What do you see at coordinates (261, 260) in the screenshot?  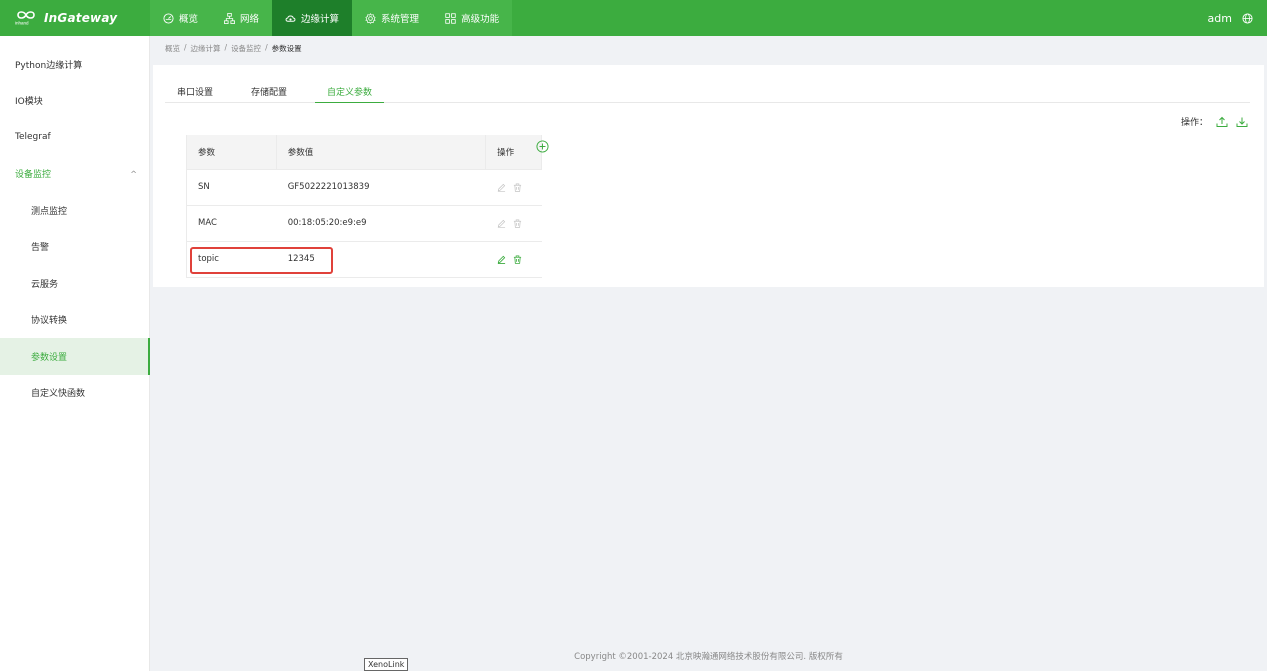 I see `highlight-box` at bounding box center [261, 260].